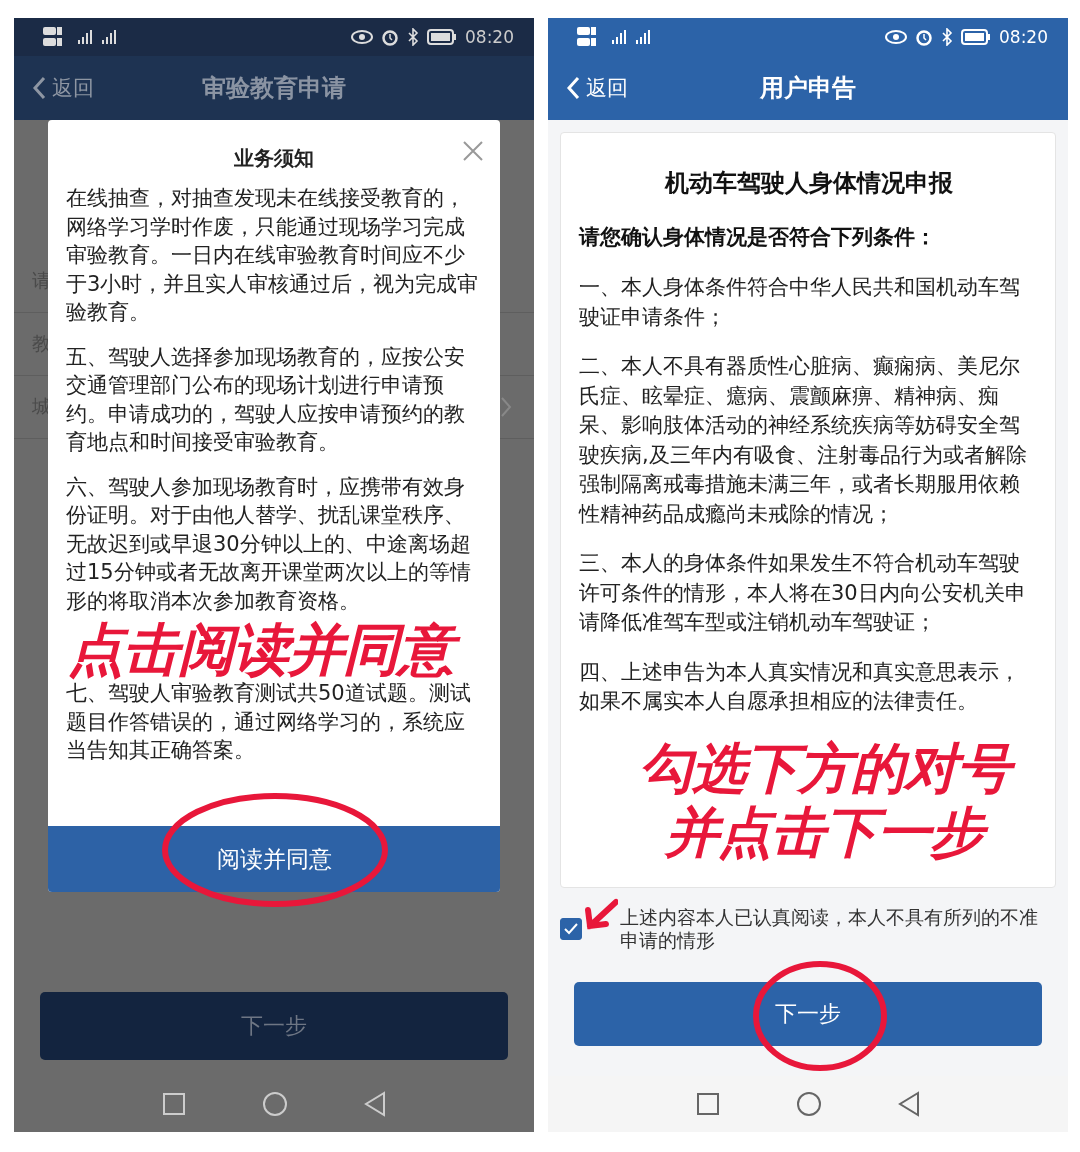  Describe the element at coordinates (758, 237) in the screenshot. I see `declaration-subtitle: 请您确认身体情况是否符合下列条件：` at that location.